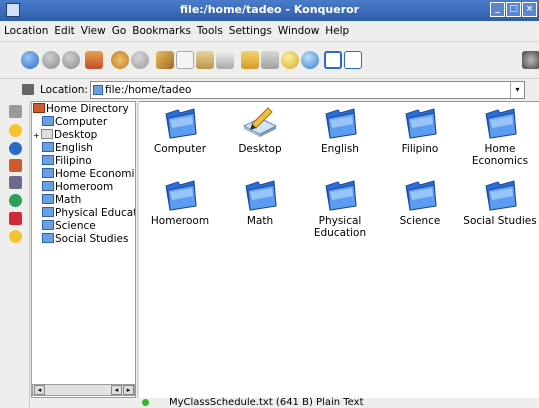 The image size is (539, 408). Describe the element at coordinates (15, 148) in the screenshot. I see `history-icon` at that location.